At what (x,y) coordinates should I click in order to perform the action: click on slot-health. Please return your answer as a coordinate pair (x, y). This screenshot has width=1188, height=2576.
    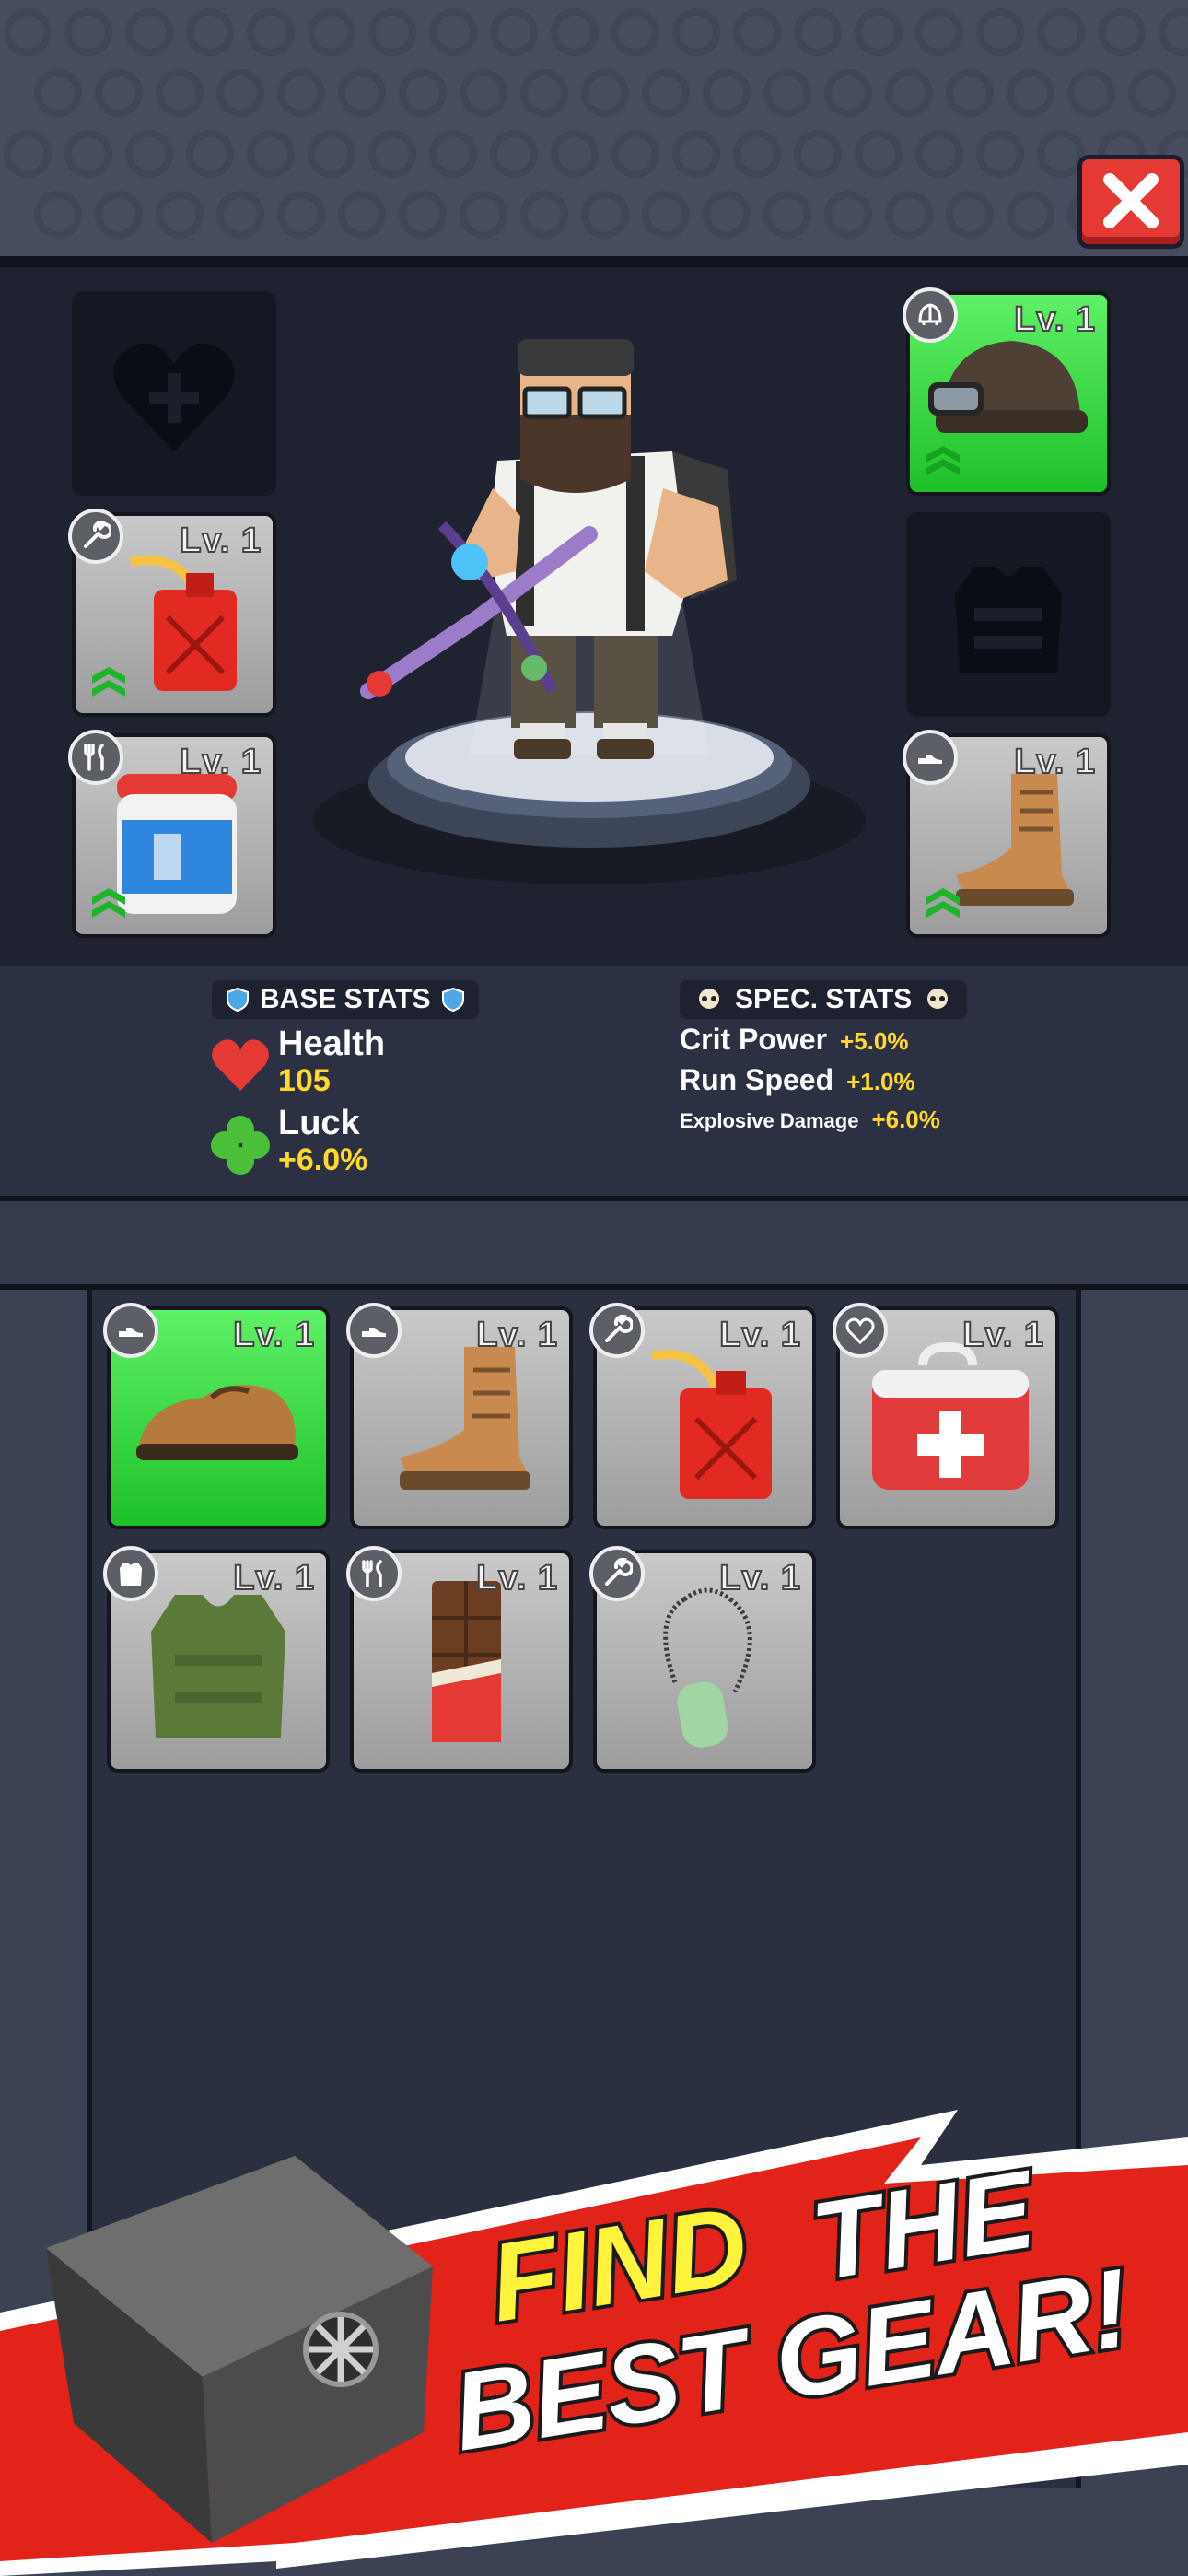
    Looking at the image, I should click on (174, 393).